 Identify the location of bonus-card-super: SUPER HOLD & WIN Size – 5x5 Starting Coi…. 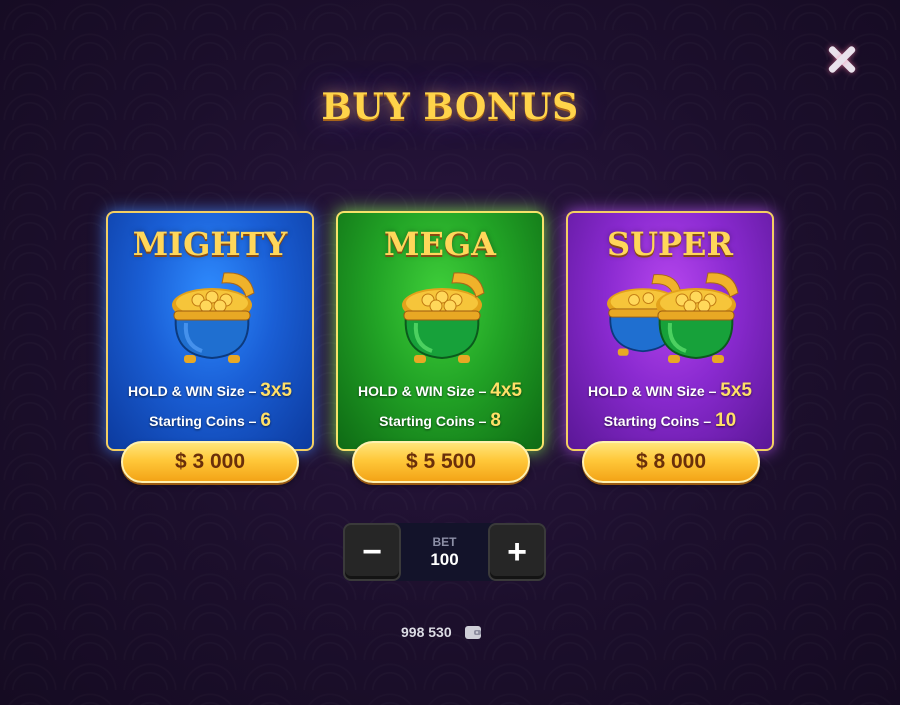
(670, 331).